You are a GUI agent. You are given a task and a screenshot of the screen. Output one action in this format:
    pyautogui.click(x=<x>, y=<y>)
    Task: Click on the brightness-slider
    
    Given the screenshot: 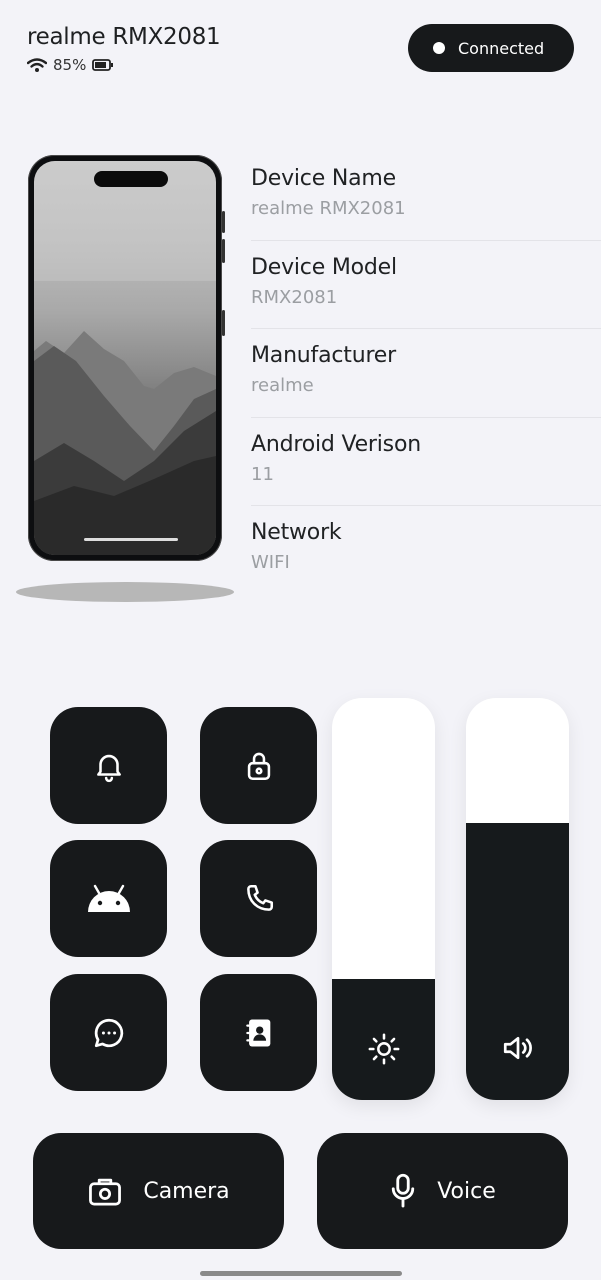 What is the action you would take?
    pyautogui.click(x=383, y=899)
    